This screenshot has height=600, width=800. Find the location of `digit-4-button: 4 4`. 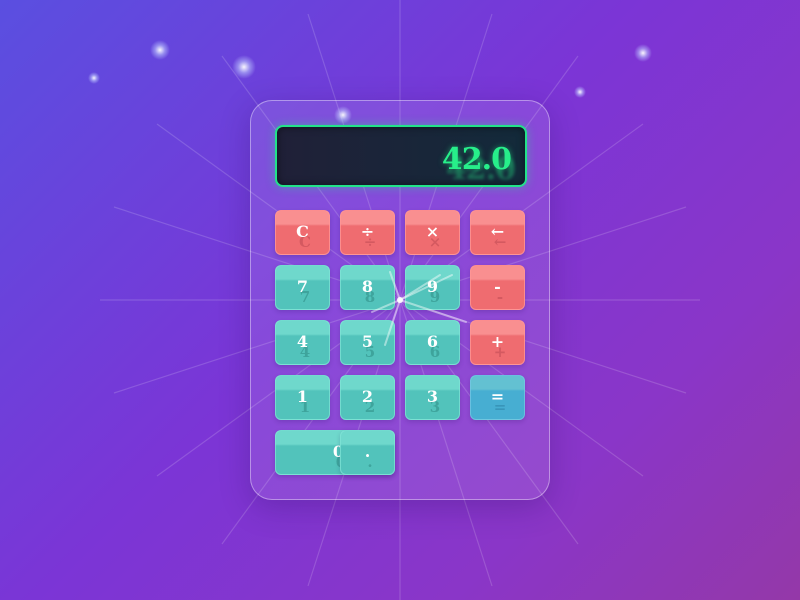

digit-4-button: 4 4 is located at coordinates (302, 342).